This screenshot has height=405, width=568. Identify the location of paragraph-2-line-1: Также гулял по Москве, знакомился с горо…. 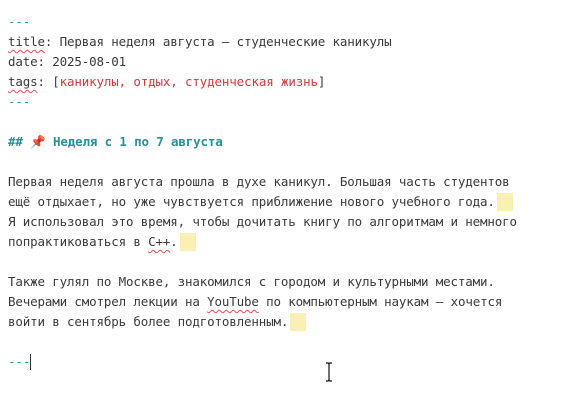
(251, 282).